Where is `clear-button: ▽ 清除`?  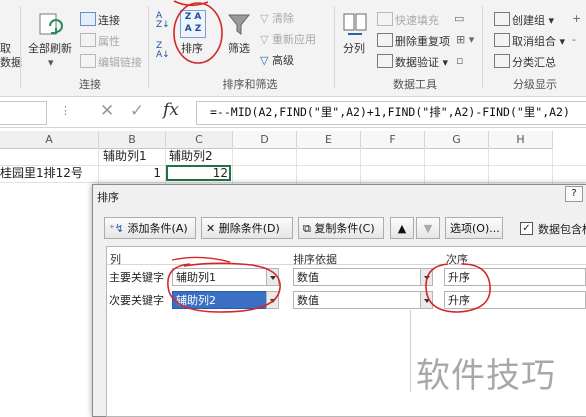
clear-button: ▽ 清除 is located at coordinates (277, 19).